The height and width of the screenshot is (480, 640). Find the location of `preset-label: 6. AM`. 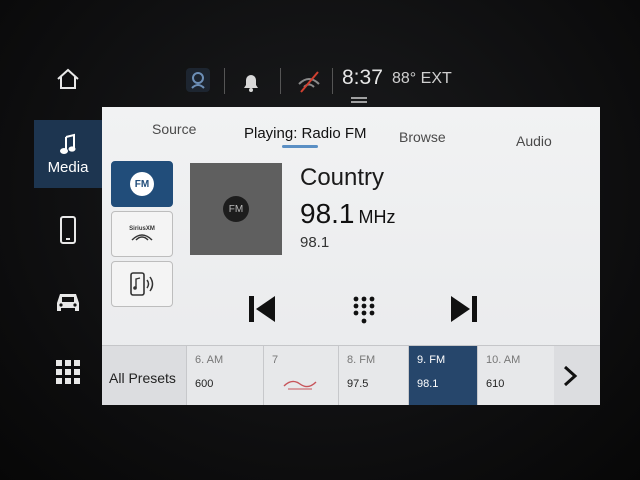

preset-label: 6. AM is located at coordinates (209, 360).